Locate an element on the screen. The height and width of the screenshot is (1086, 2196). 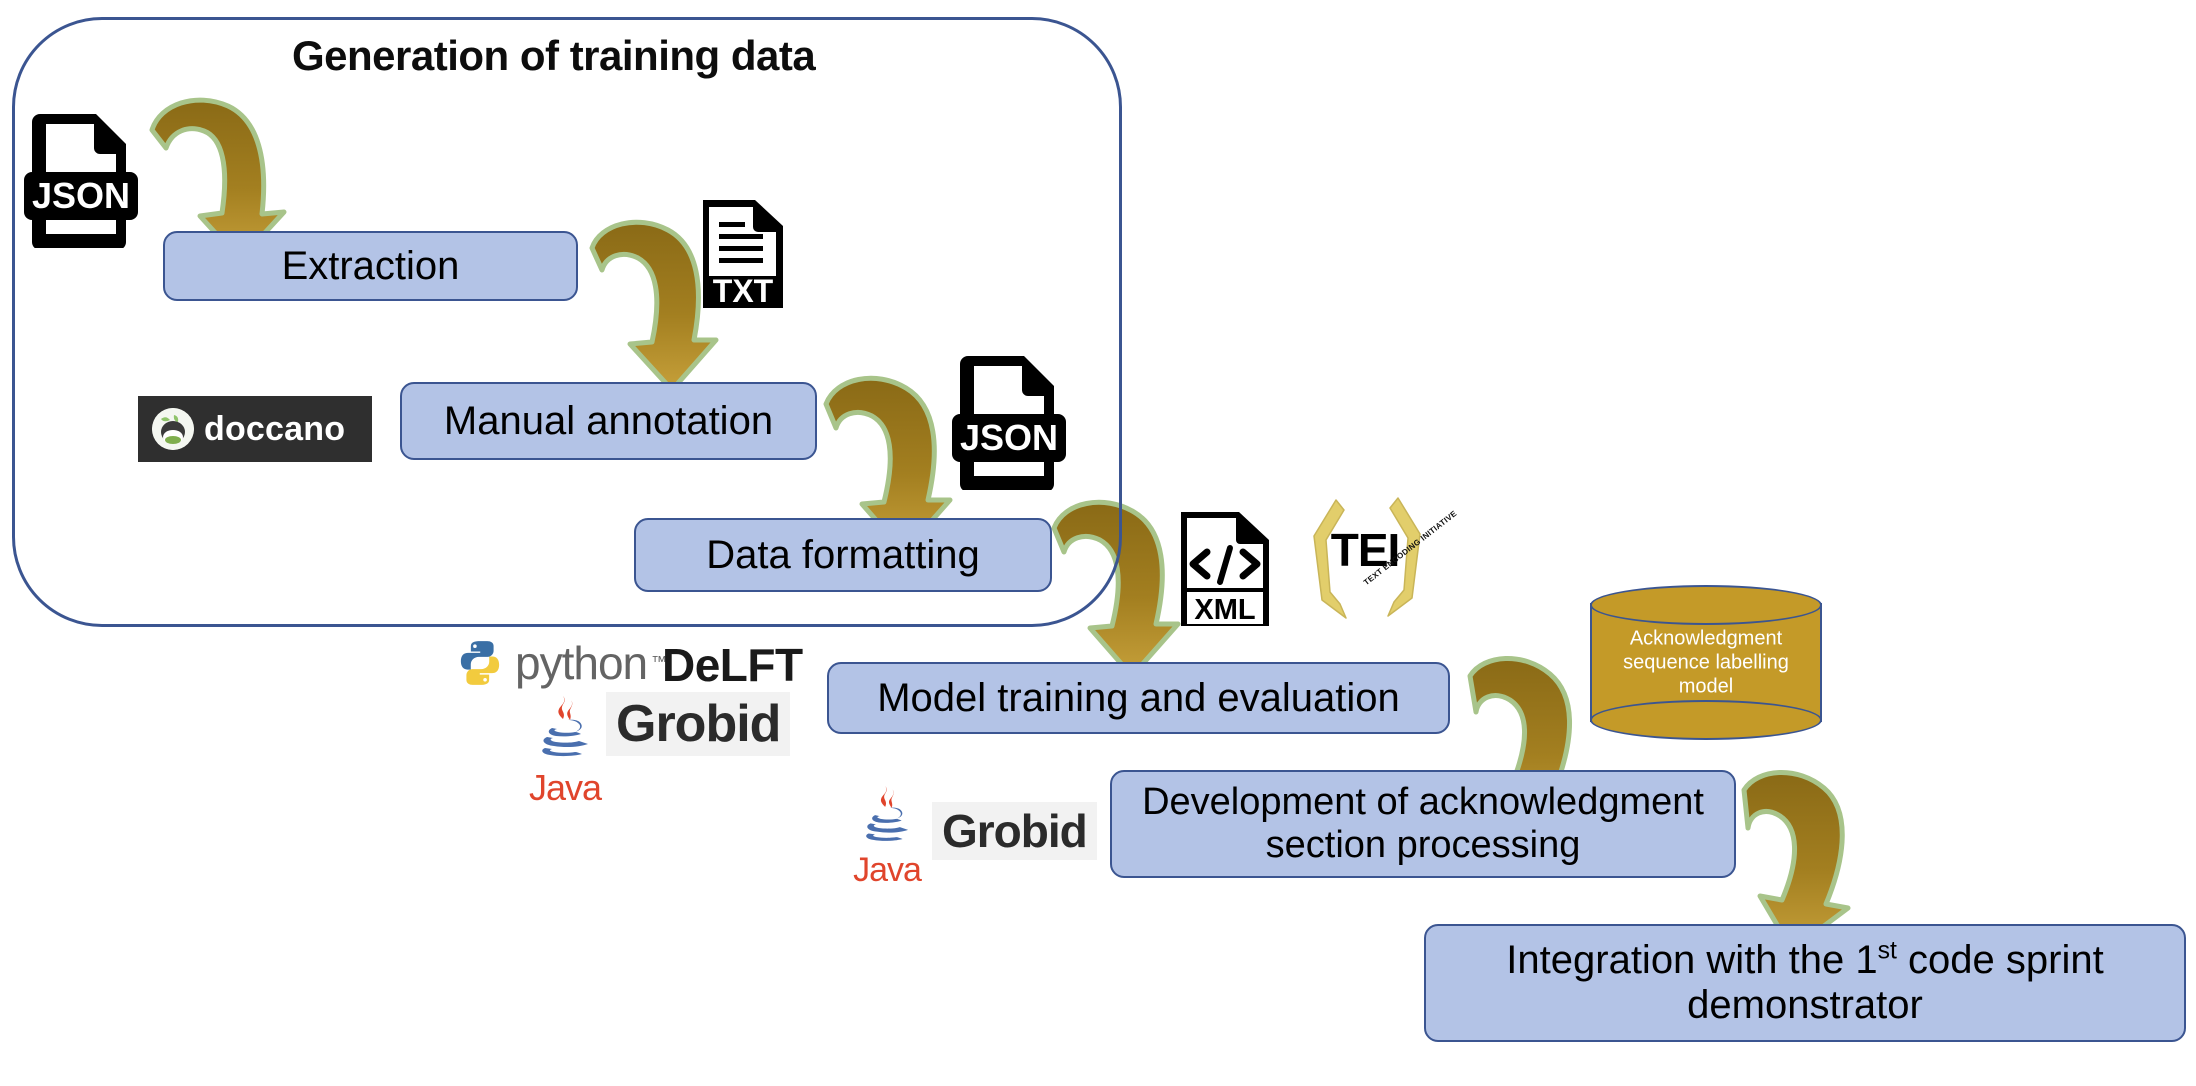
python-wordmark: python is located at coordinates (581, 663).